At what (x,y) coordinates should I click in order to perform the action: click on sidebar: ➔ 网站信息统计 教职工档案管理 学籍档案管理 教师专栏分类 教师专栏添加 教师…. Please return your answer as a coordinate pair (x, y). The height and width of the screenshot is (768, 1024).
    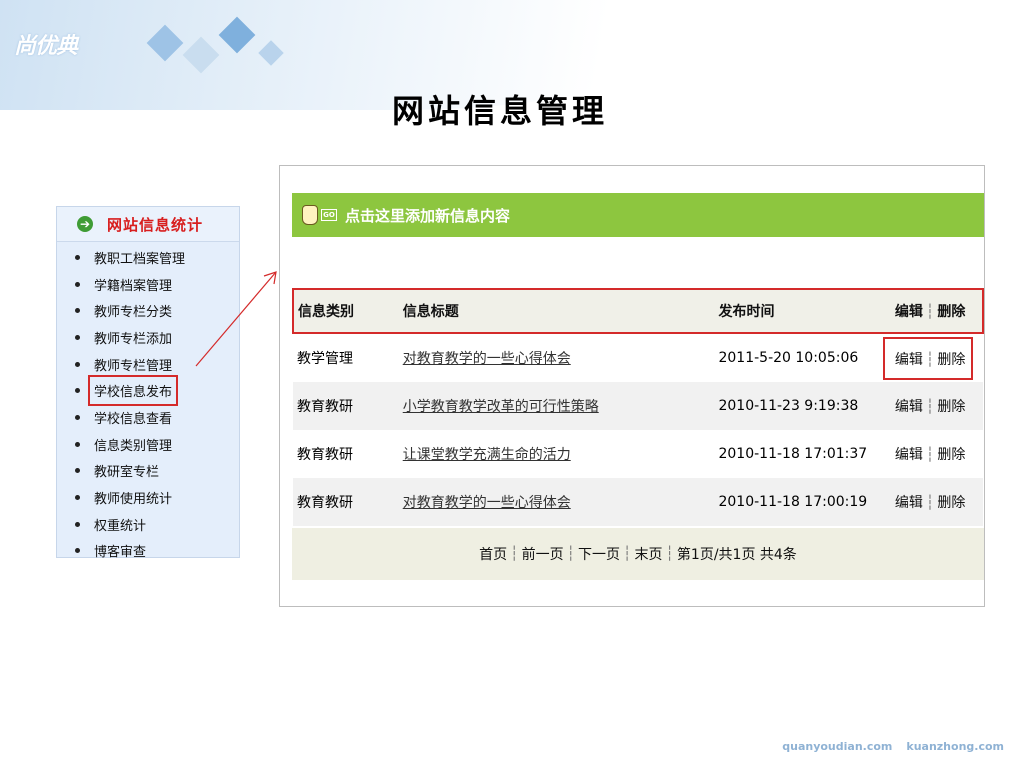
    Looking at the image, I should click on (148, 383).